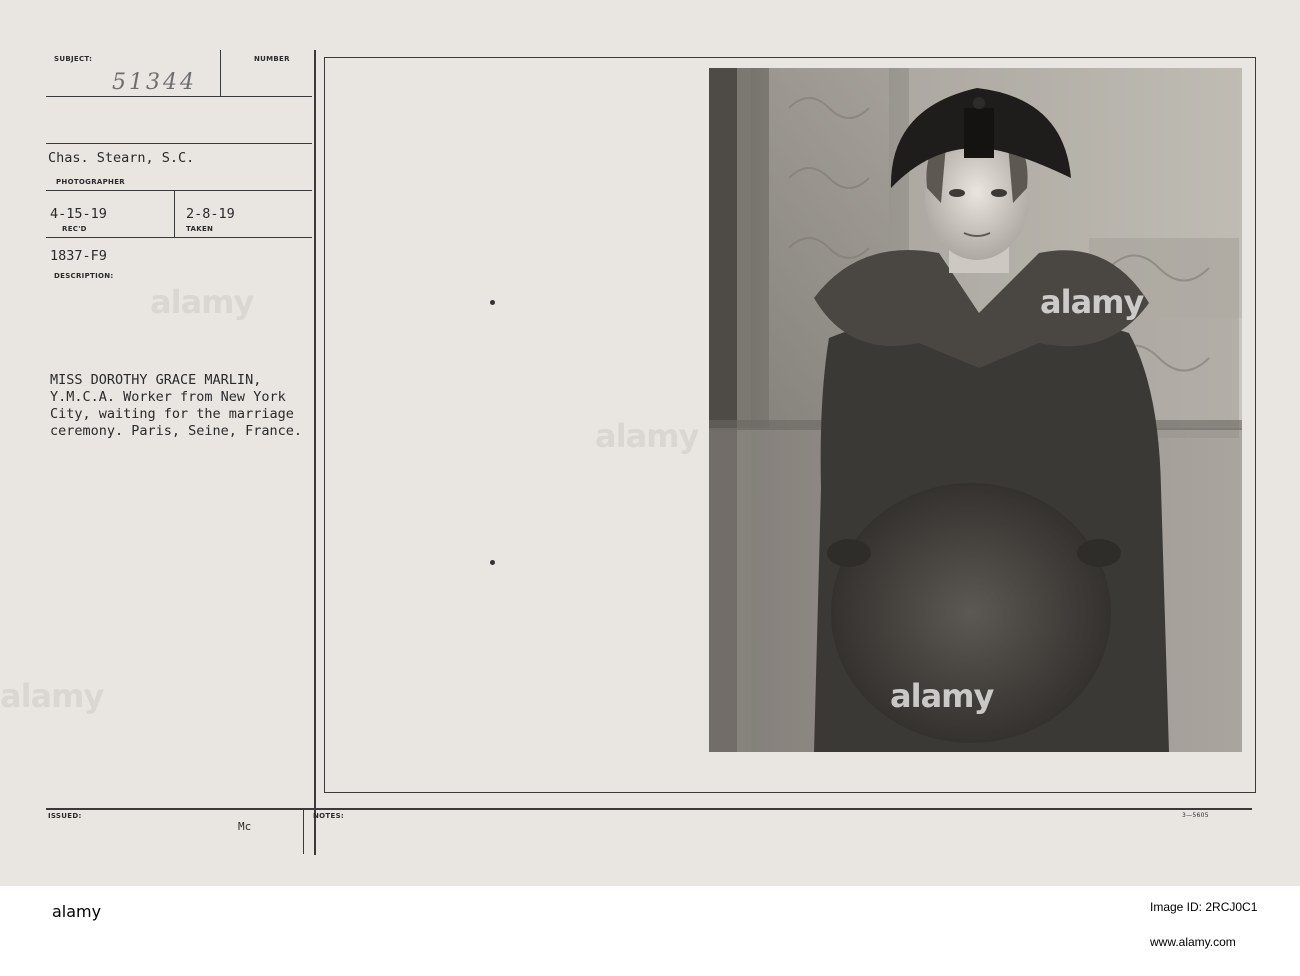 Image resolution: width=1300 pixels, height=976 pixels. Describe the element at coordinates (1195, 815) in the screenshot. I see `form-code: 3—5605` at that location.